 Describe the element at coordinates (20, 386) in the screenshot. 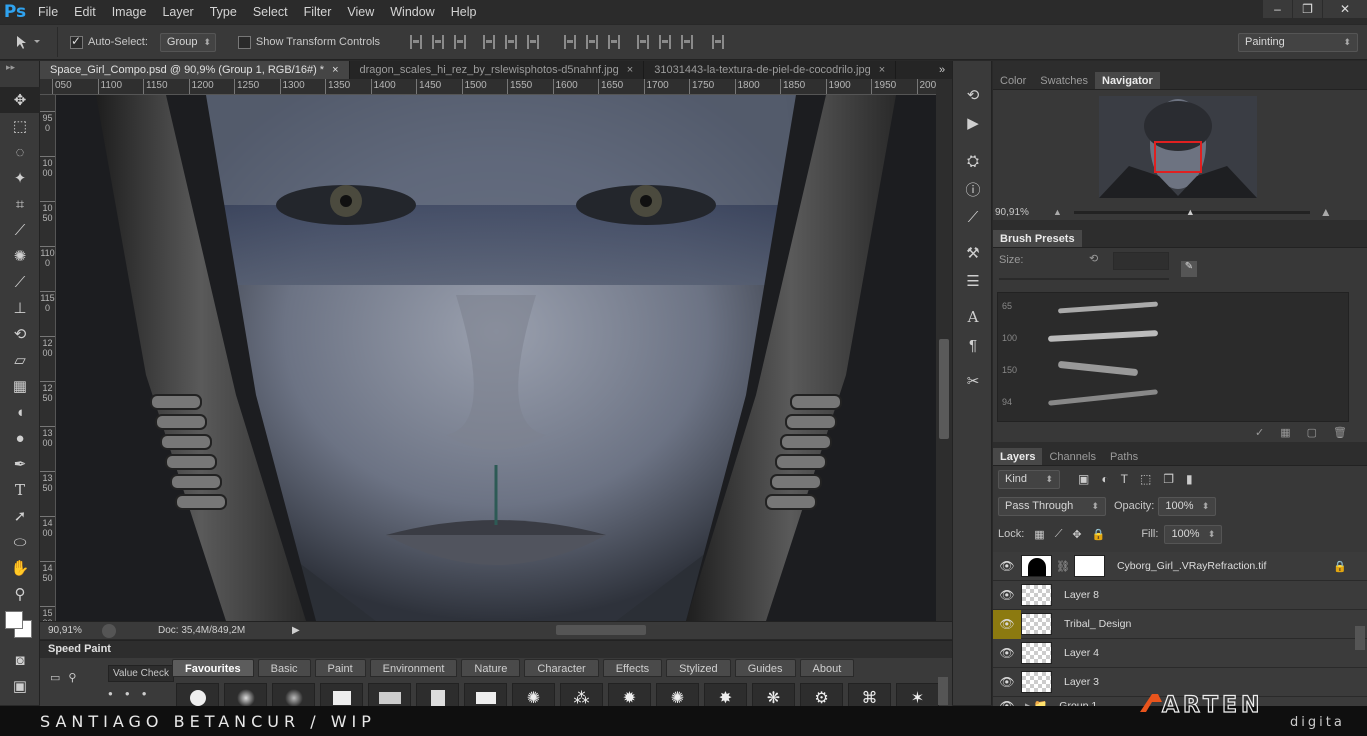

I see `gradient-tool-icon: ▦` at that location.